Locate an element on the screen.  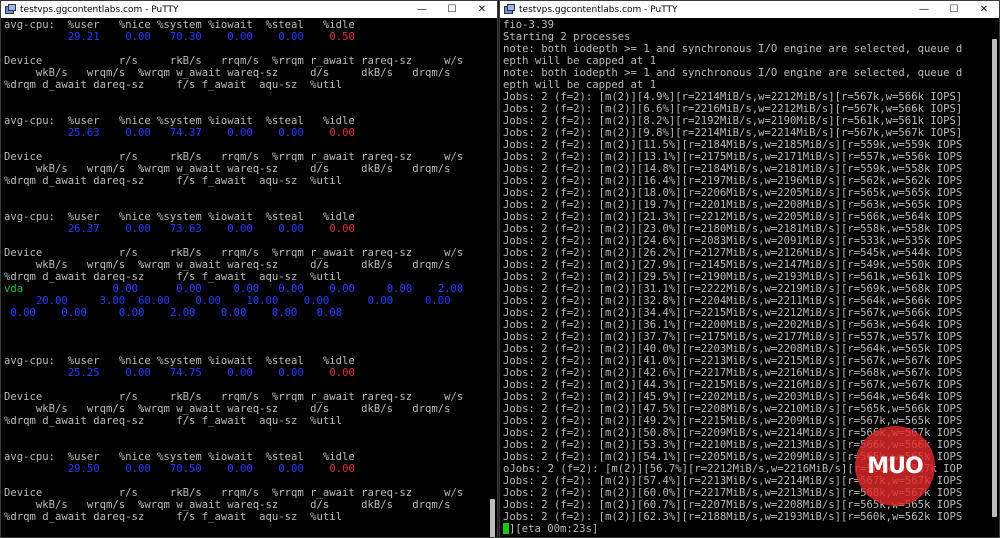
terminal-line: 26.37 0.00 73.63 0.00 0.00 0.00 is located at coordinates (245, 229).